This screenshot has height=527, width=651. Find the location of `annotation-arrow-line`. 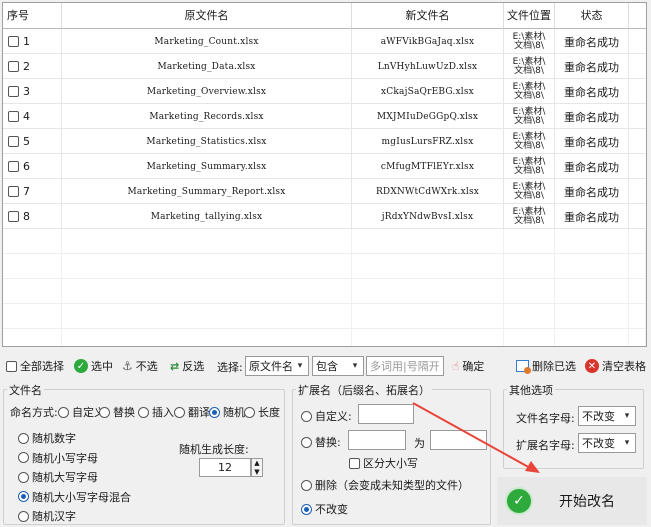

annotation-arrow-line is located at coordinates (472, 436).